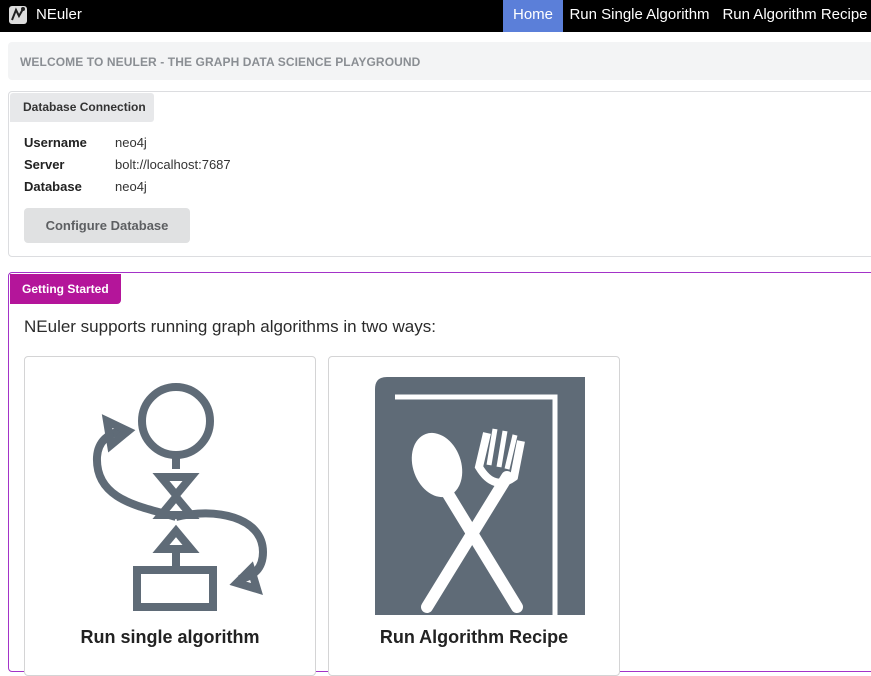  I want to click on run-algorithm-recipe-title: Run Algorithm Recipe, so click(474, 637).